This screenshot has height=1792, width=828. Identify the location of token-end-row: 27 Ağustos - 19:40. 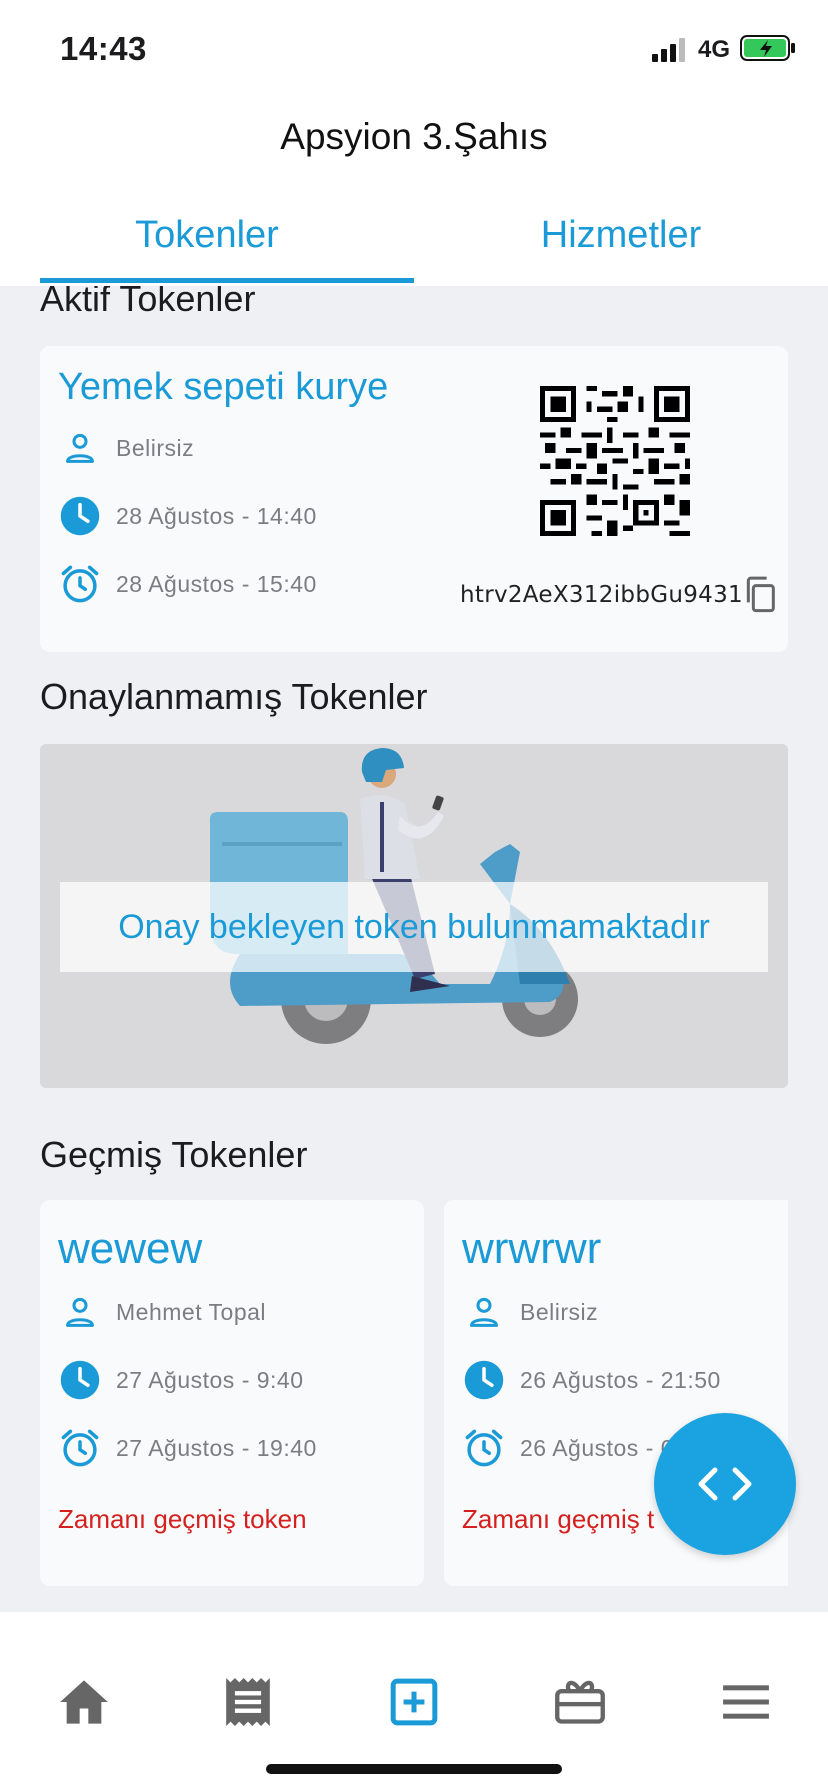
(187, 1448).